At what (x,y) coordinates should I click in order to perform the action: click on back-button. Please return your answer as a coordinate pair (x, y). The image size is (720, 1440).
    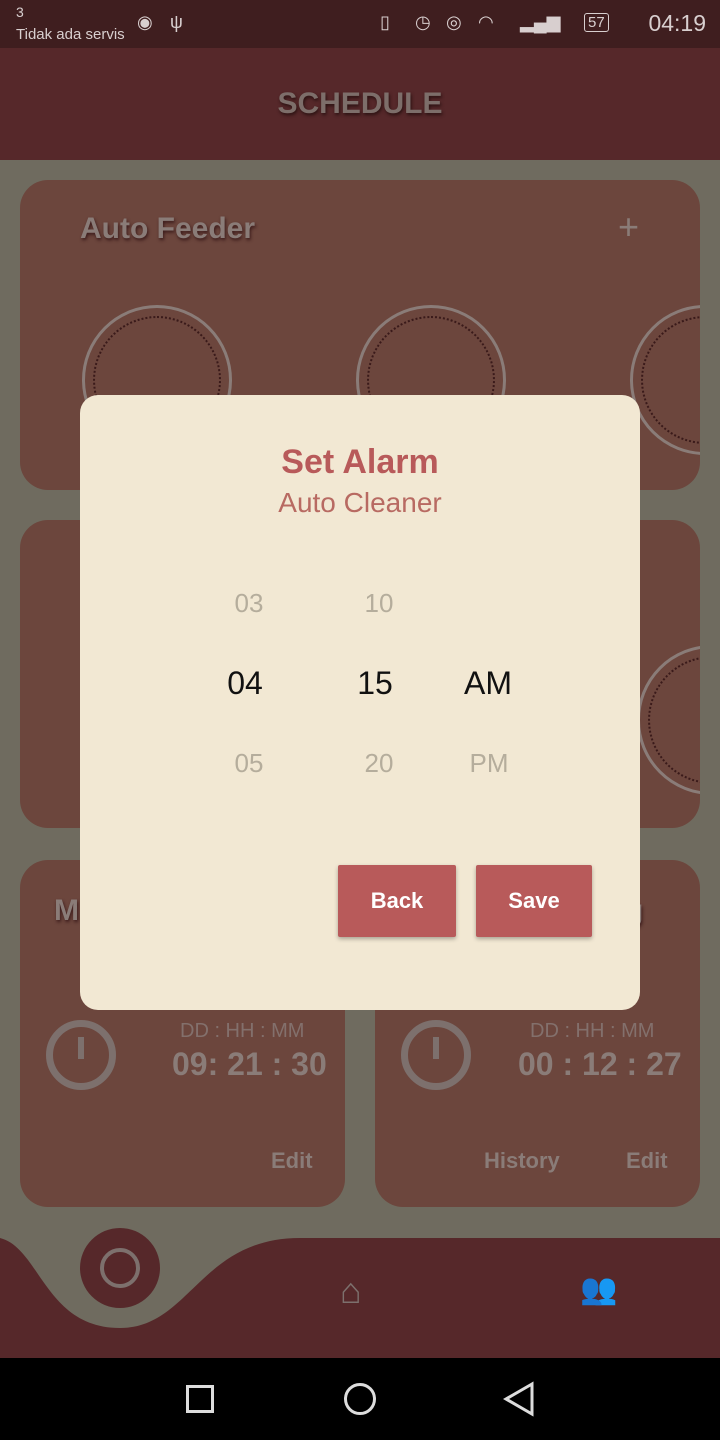
    Looking at the image, I should click on (519, 1399).